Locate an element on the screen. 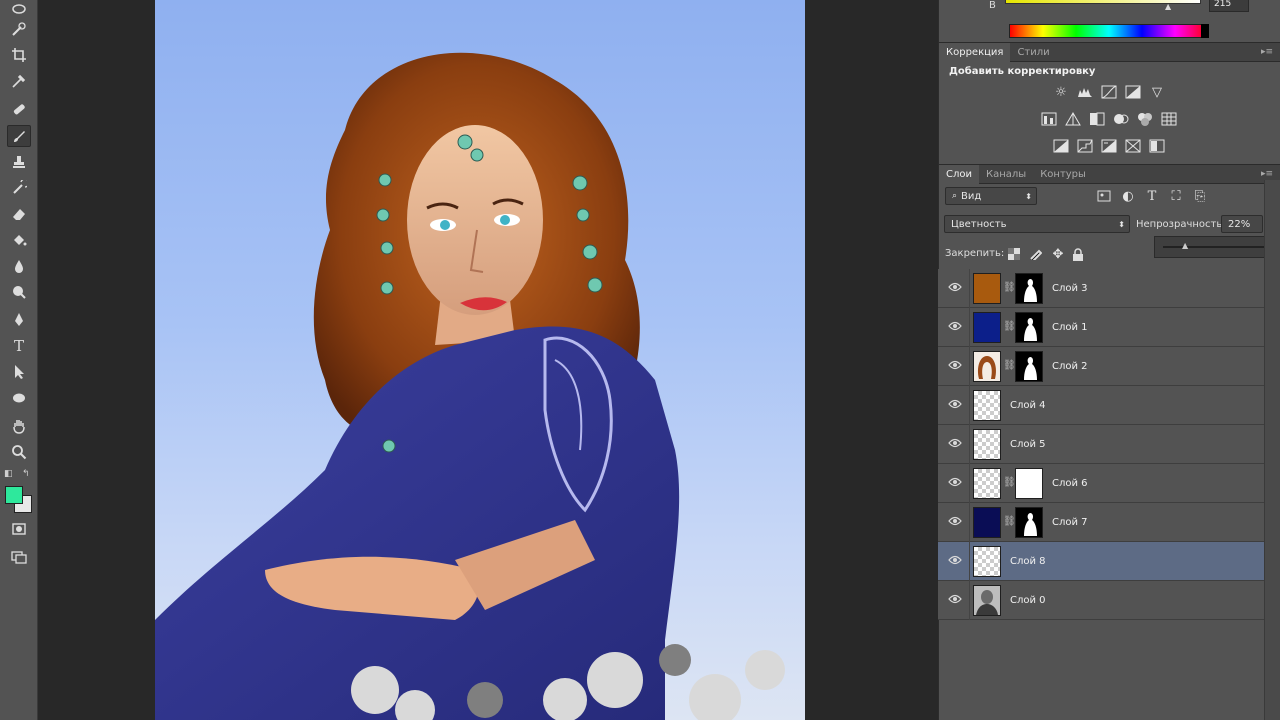 This screenshot has width=1280, height=720. layer-row: ⛓ Слой 2 is located at coordinates (1101, 366).